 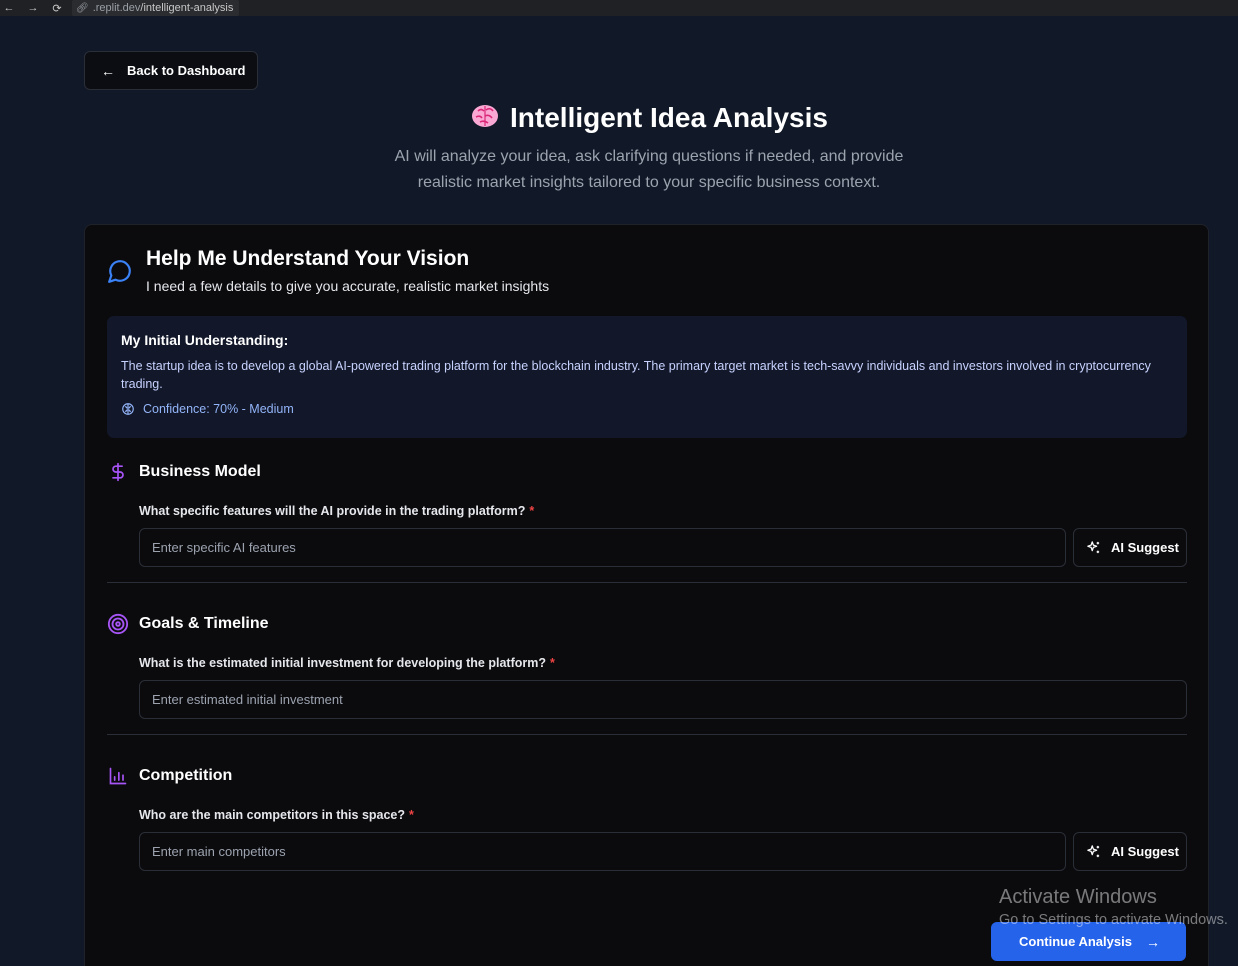 What do you see at coordinates (82, 8) in the screenshot?
I see `link-icon: 🔗︎` at bounding box center [82, 8].